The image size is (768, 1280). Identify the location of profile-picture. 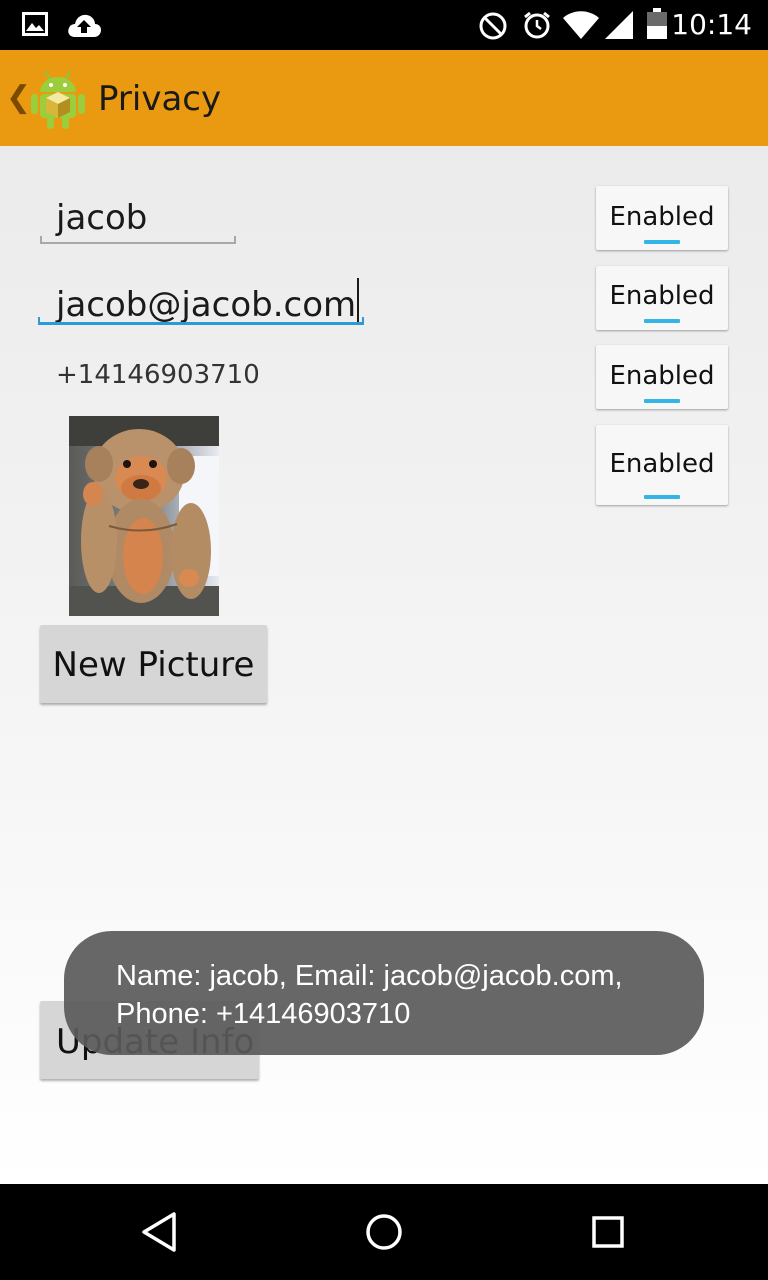
(144, 516).